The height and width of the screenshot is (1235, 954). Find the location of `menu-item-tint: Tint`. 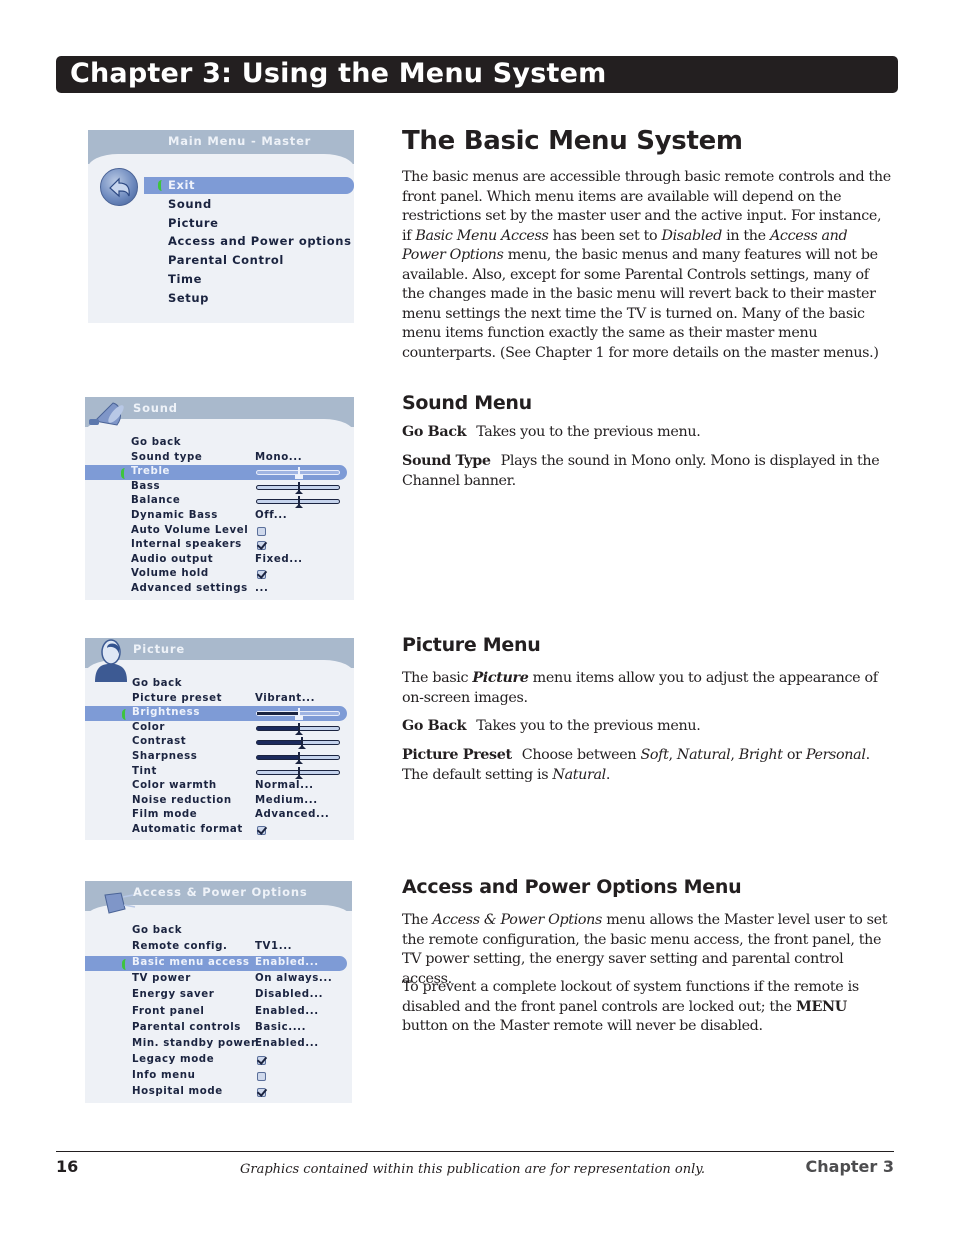

menu-item-tint: Tint is located at coordinates (219, 773).